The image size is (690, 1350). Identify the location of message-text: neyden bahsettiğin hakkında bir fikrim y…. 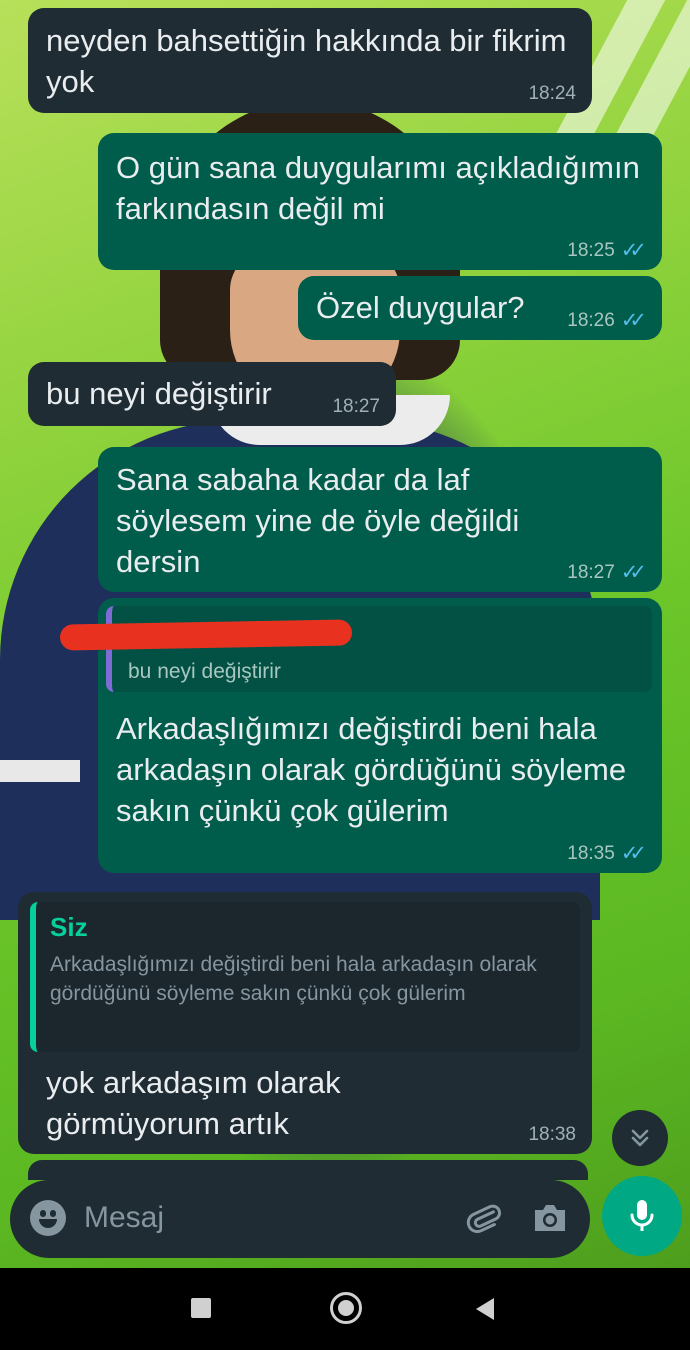
(306, 61).